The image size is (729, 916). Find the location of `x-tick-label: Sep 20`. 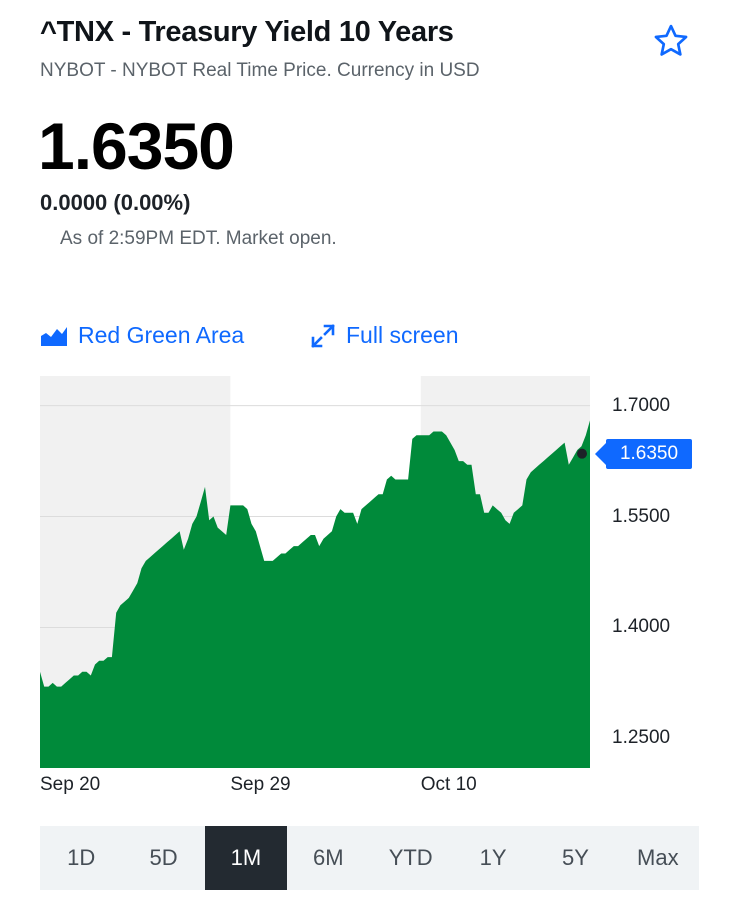

x-tick-label: Sep 20 is located at coordinates (70, 784).